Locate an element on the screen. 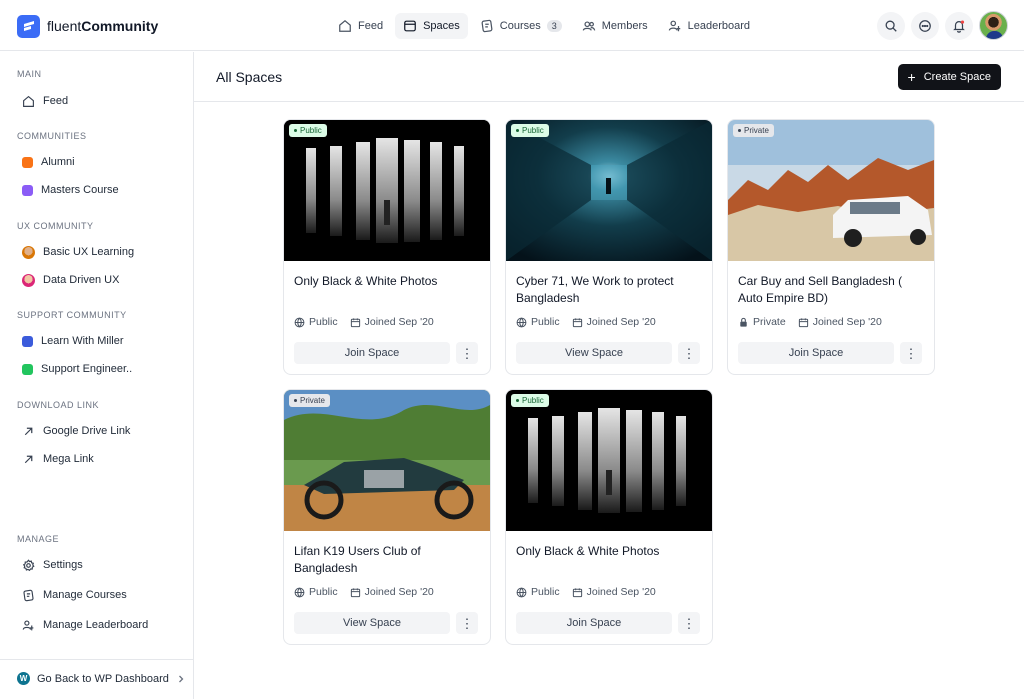  sidebar-item-support-engineer: Support Engineer.. is located at coordinates (77, 369).